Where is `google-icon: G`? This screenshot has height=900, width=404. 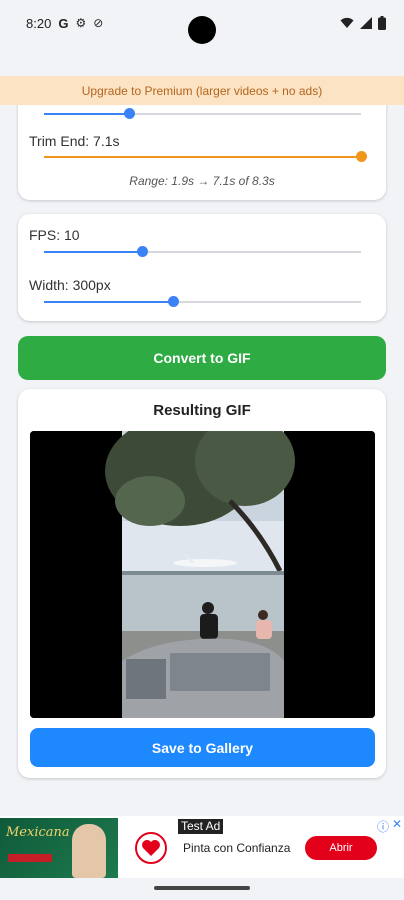
google-icon: G is located at coordinates (63, 23).